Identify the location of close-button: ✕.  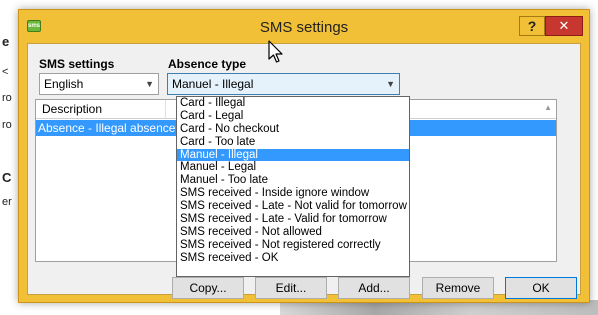
(564, 26).